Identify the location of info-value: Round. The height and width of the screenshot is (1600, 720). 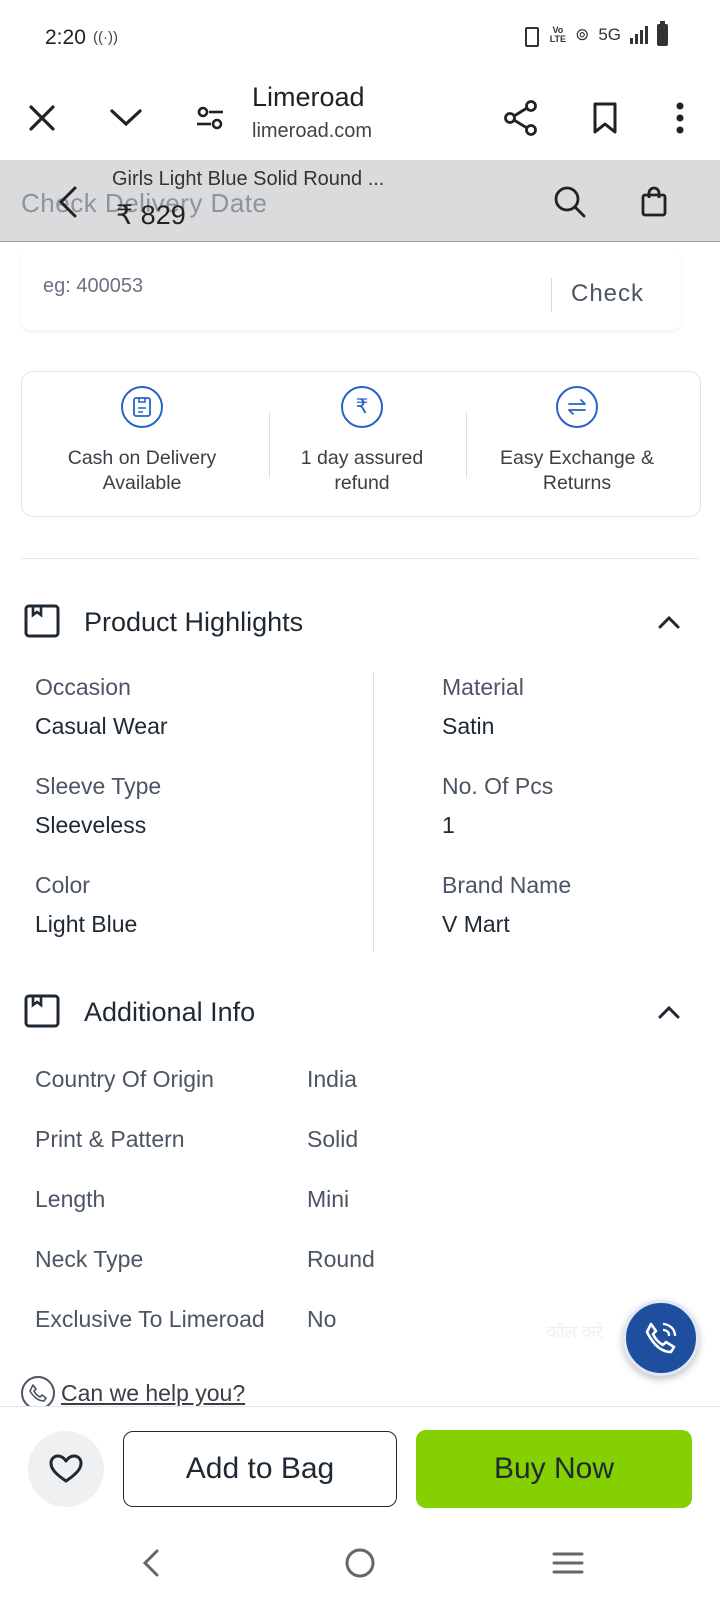
(341, 1259).